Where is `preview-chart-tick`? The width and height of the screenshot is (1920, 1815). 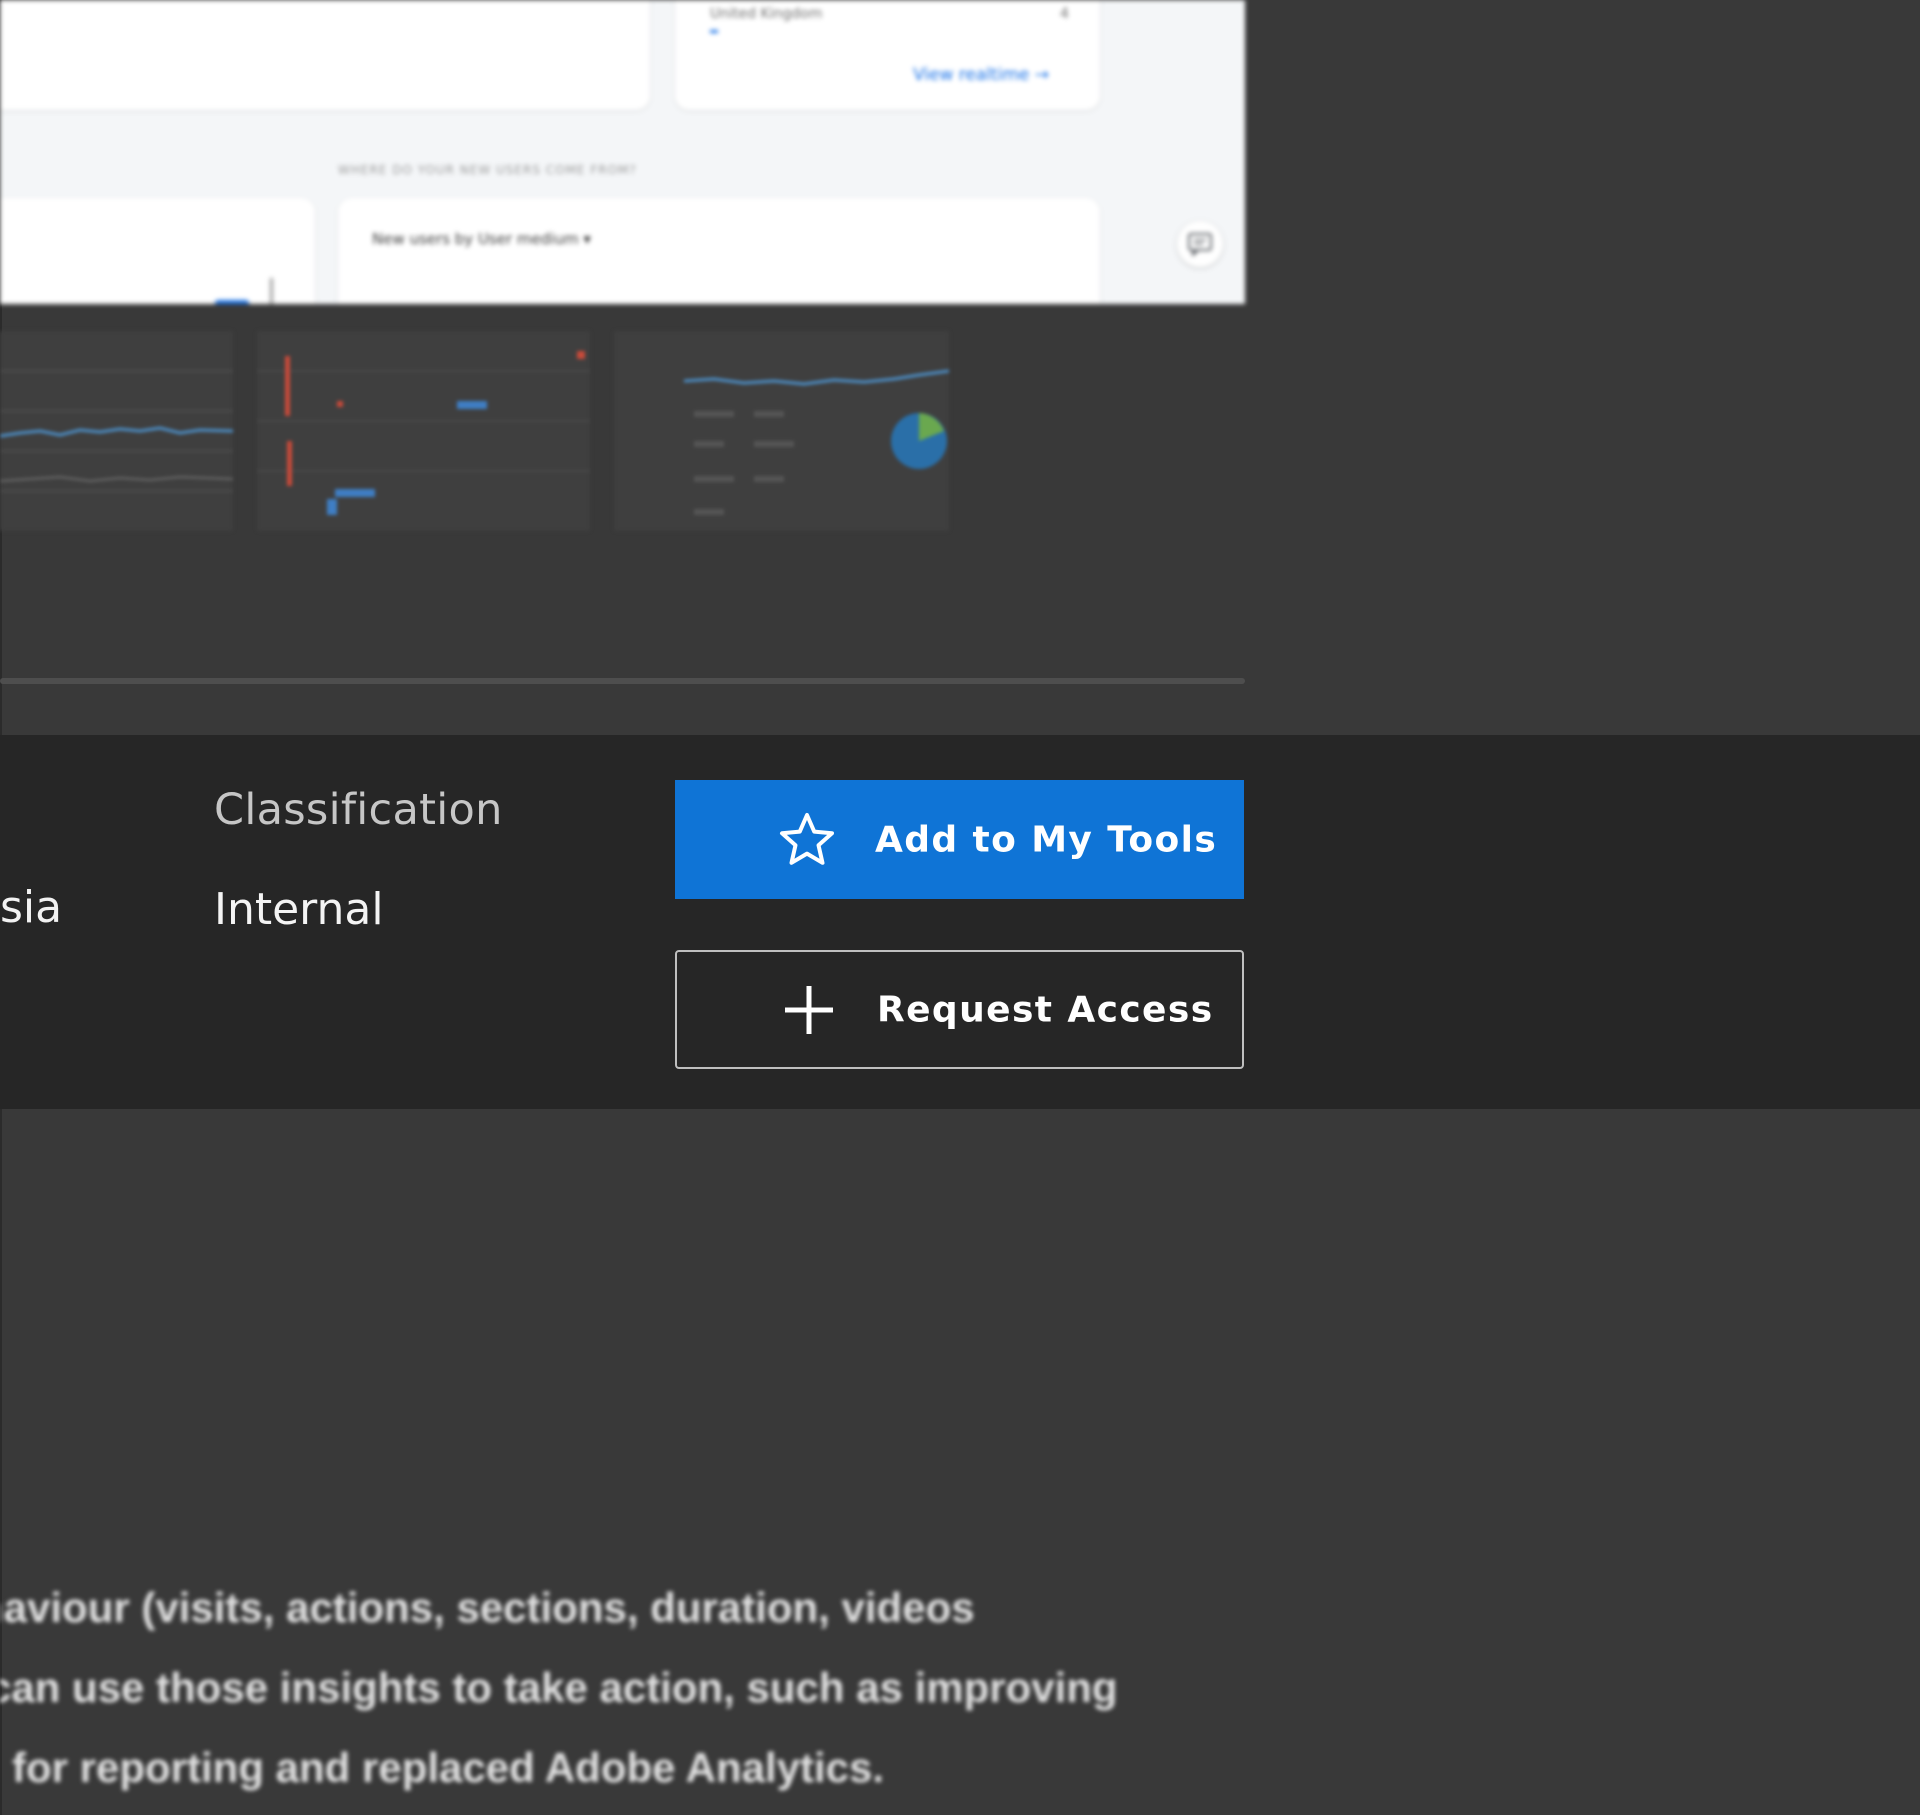 preview-chart-tick is located at coordinates (271, 291).